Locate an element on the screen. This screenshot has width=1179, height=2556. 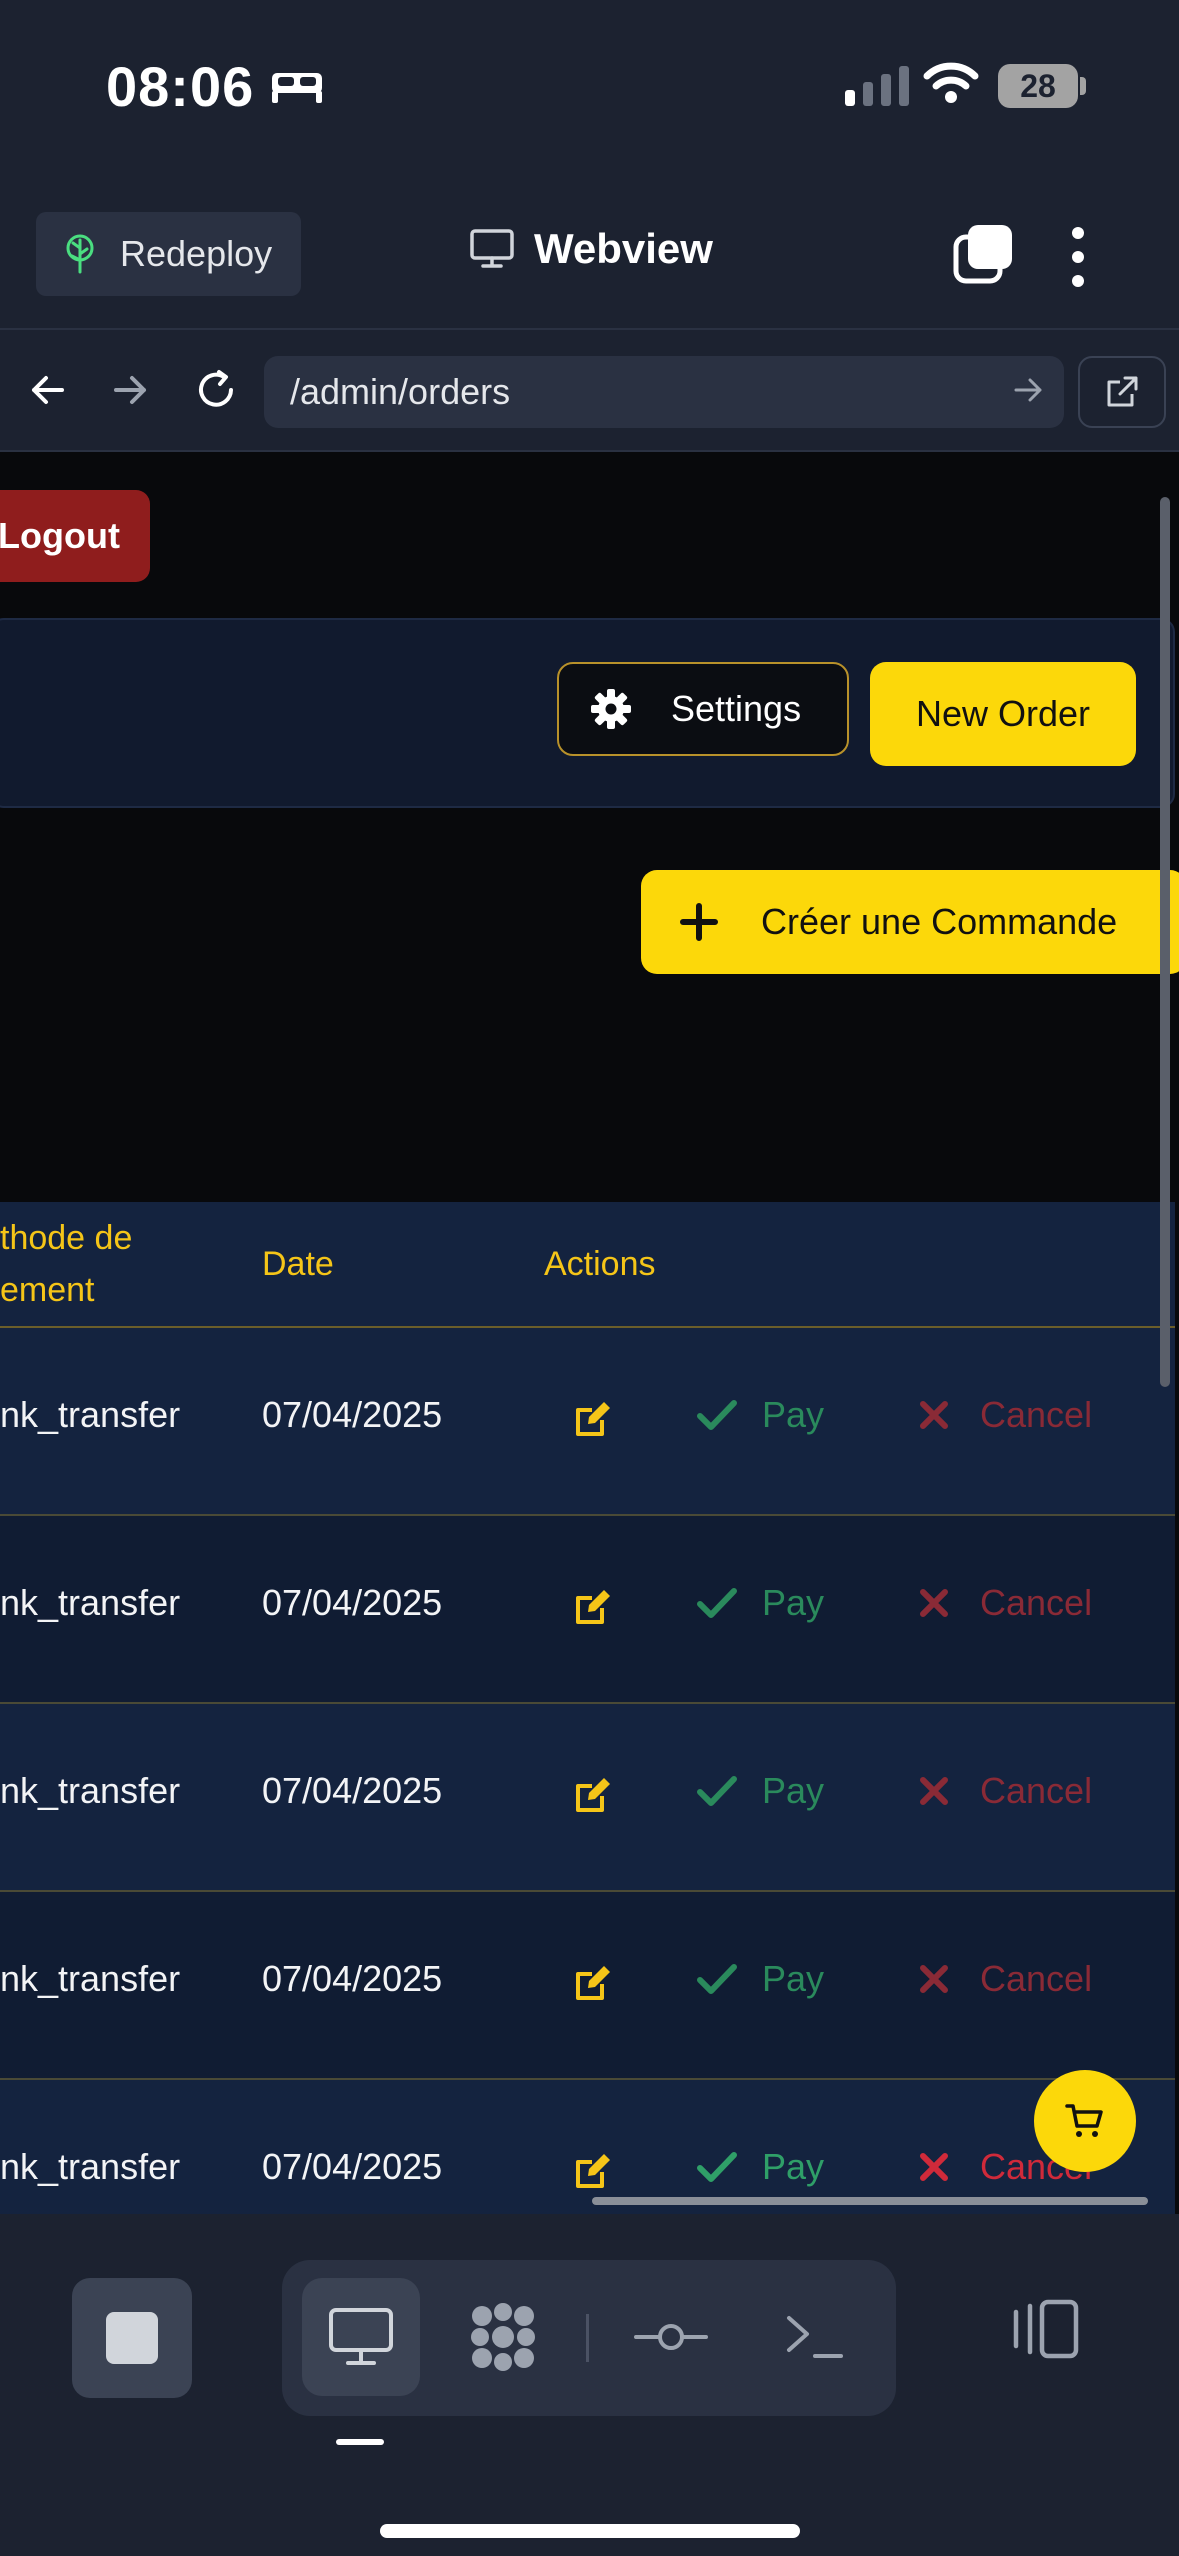
back-button is located at coordinates (48, 390).